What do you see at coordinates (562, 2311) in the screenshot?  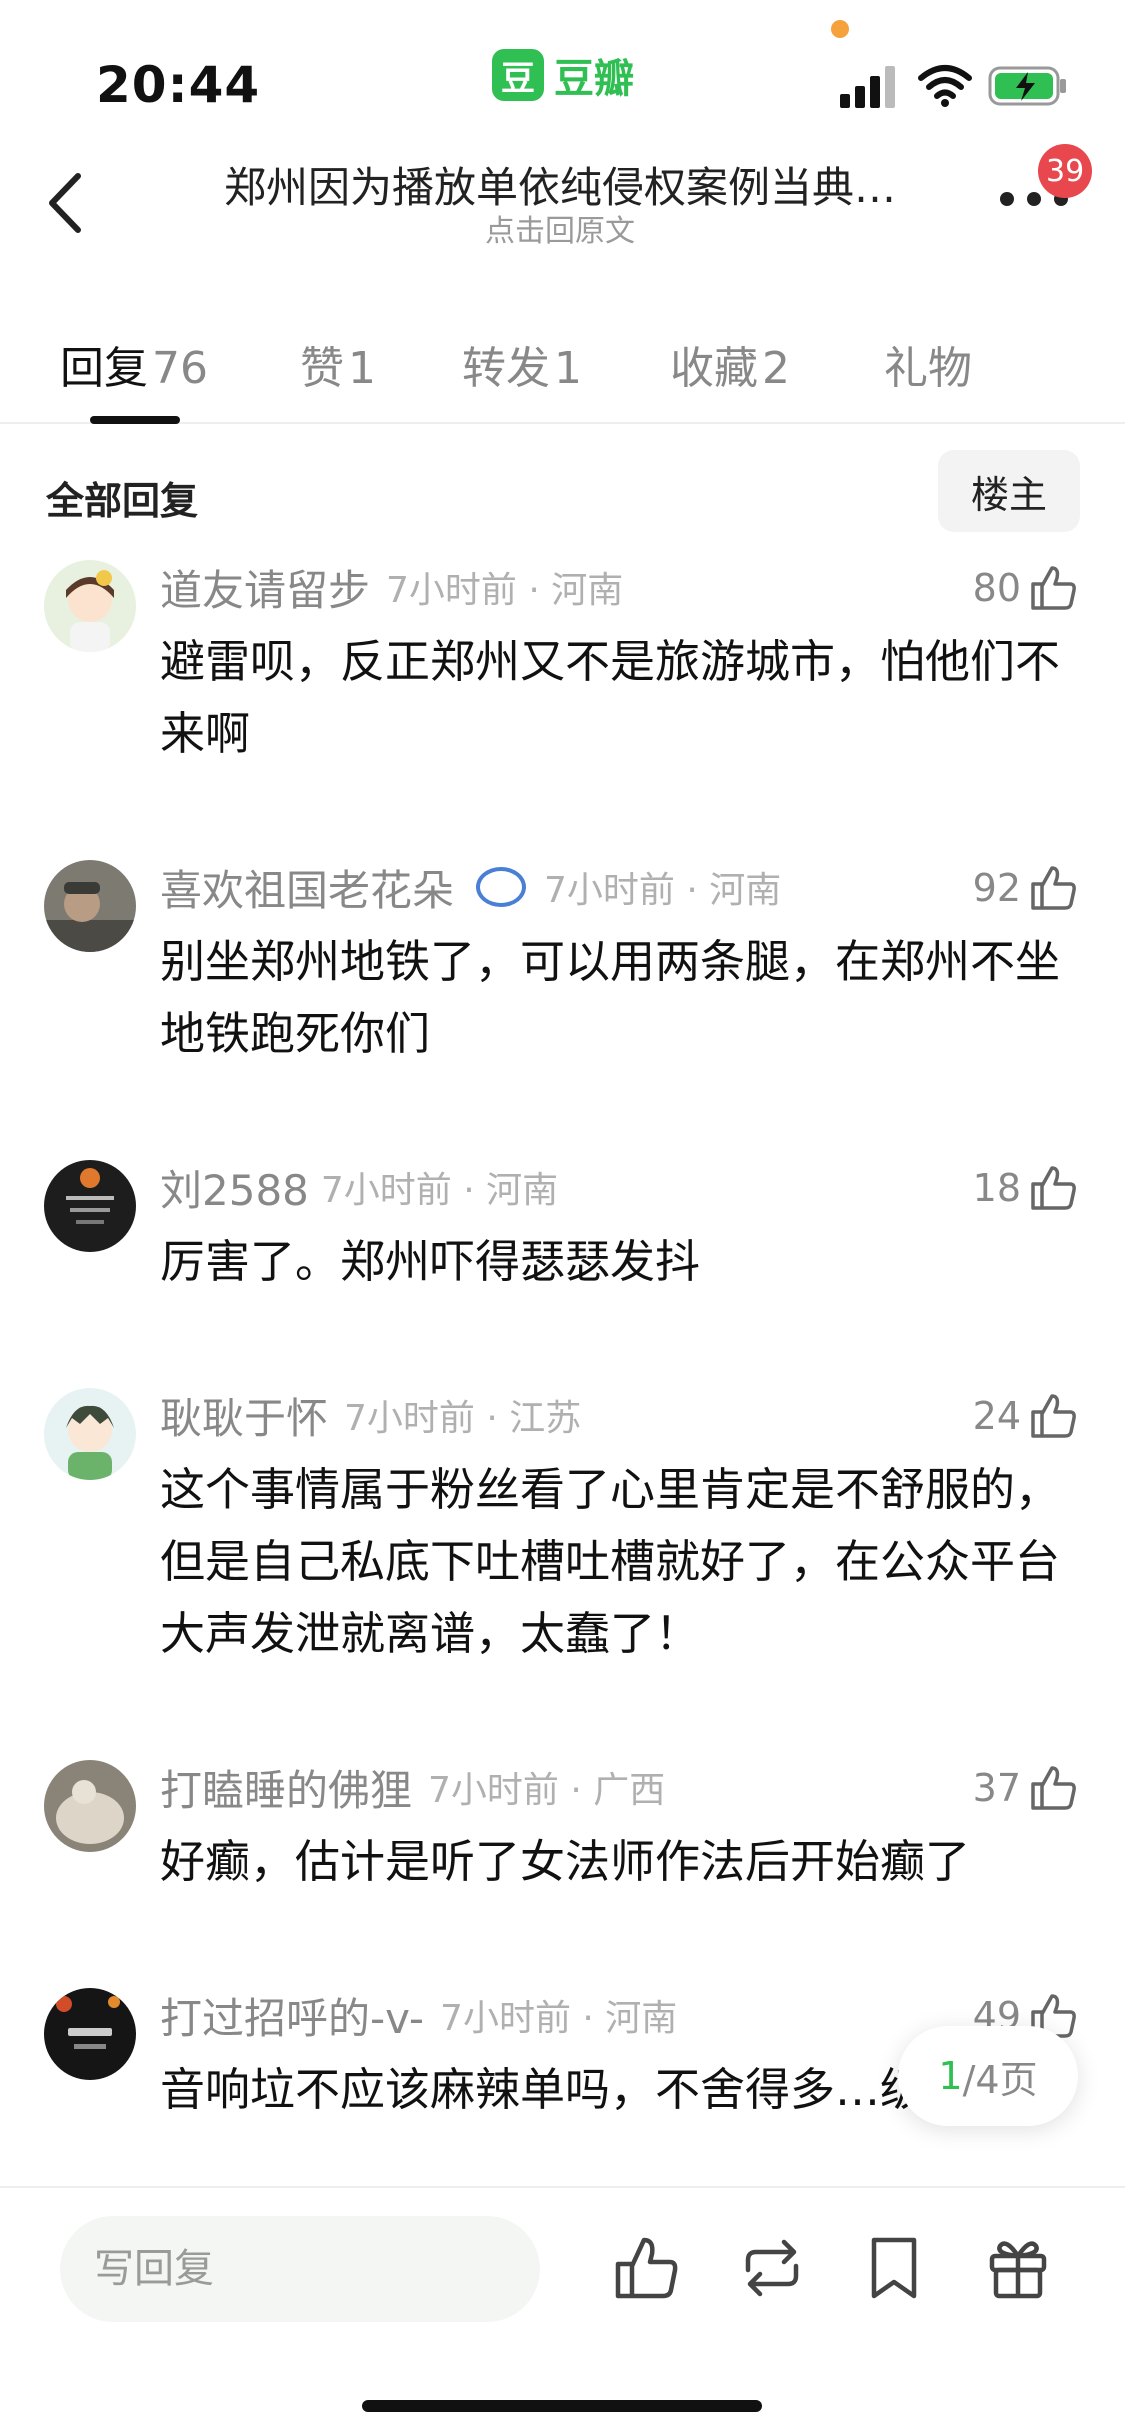 I see `bottom-action-bar` at bounding box center [562, 2311].